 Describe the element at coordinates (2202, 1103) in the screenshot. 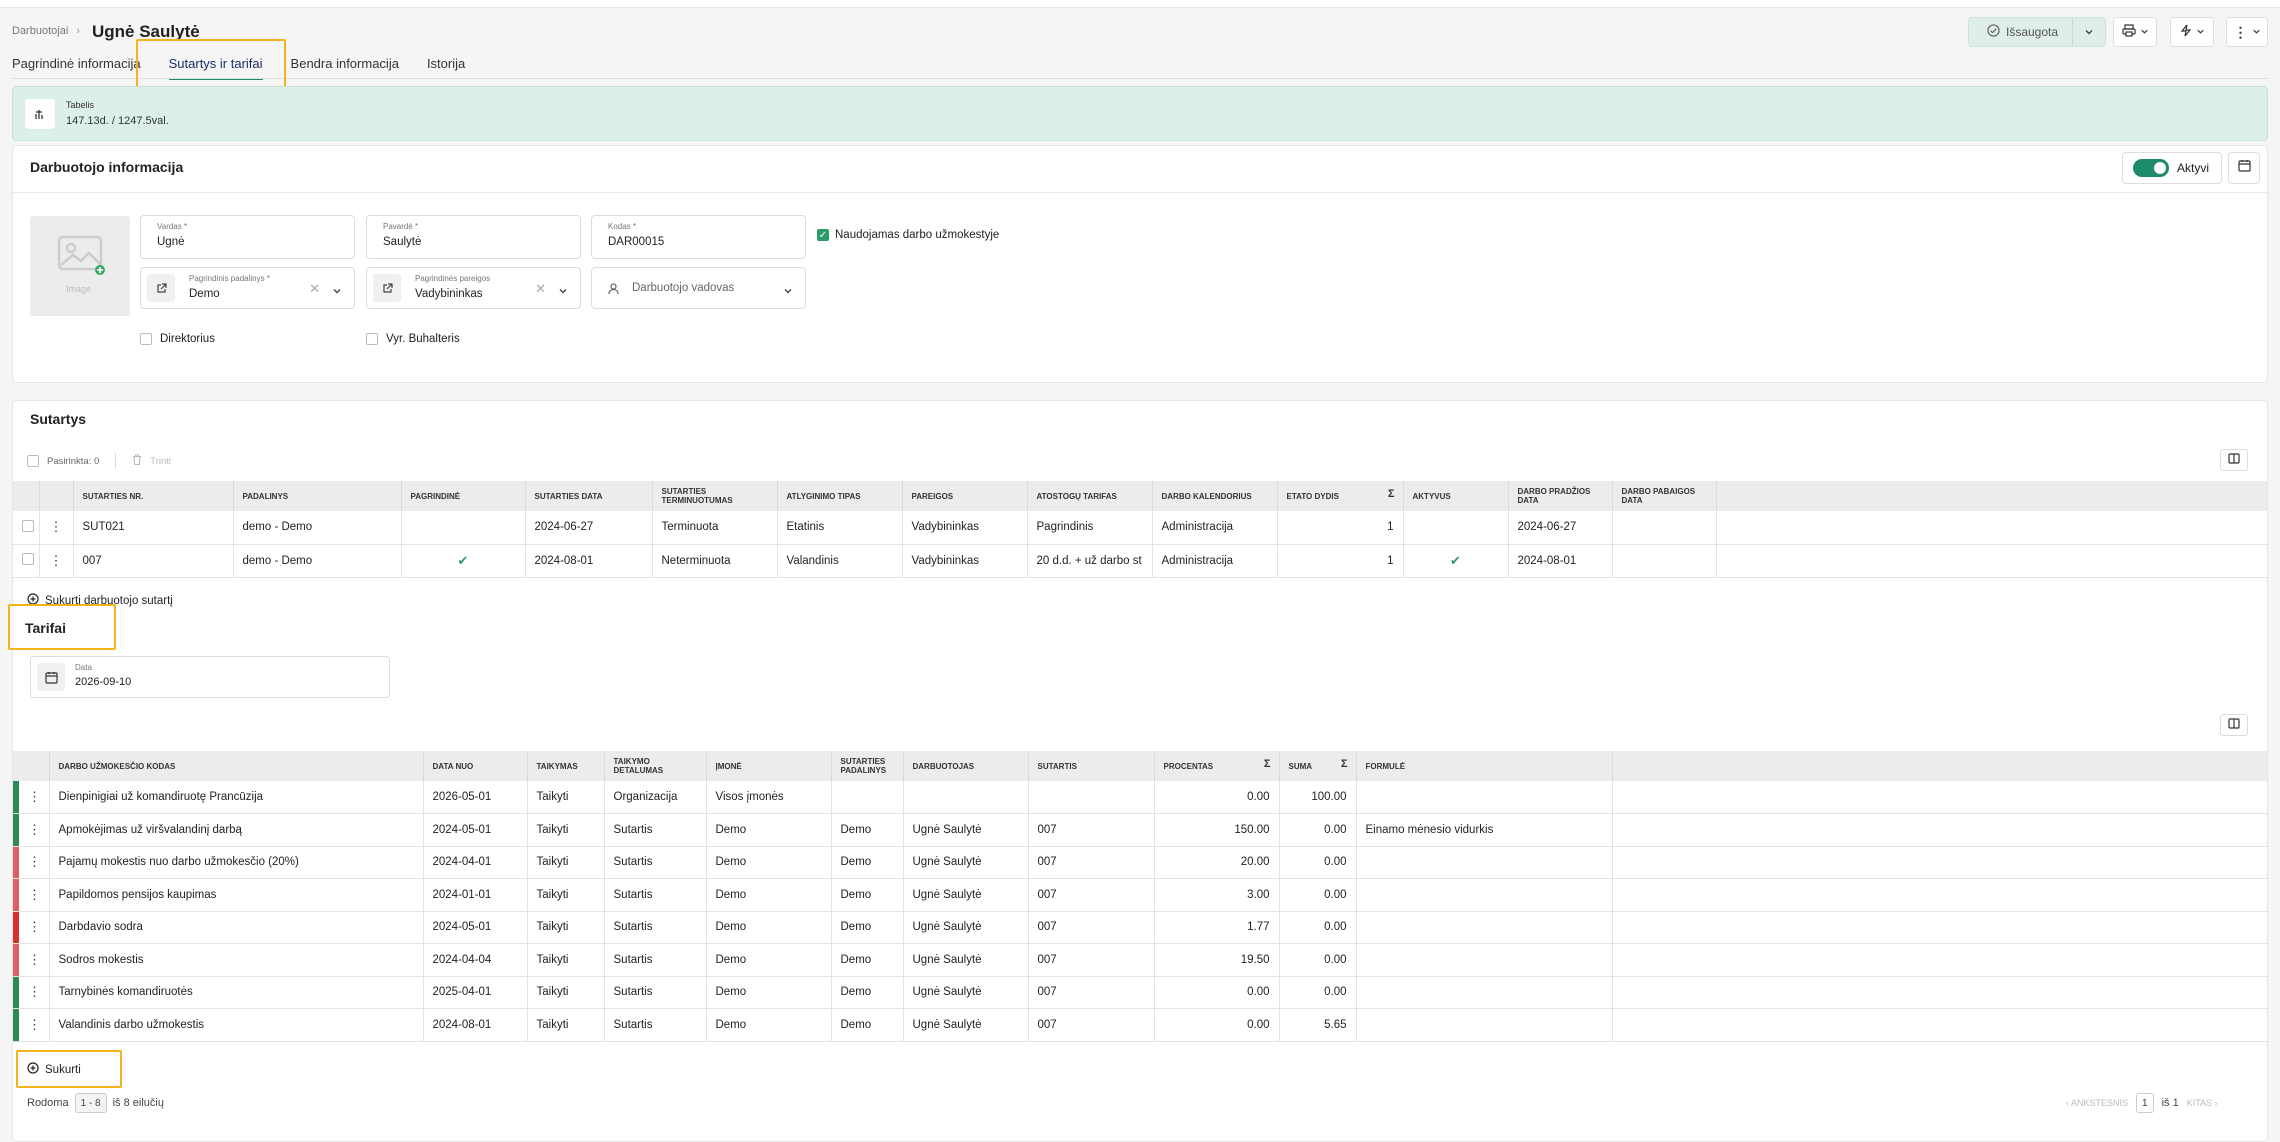

I see `next-page-button: KITAS ›` at that location.